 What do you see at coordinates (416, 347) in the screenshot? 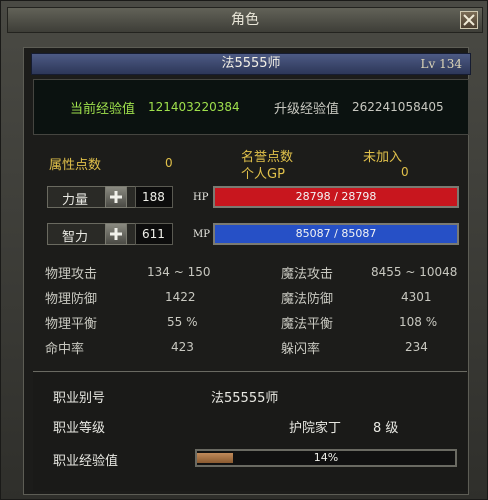
I see `evade-rate-value: 234` at bounding box center [416, 347].